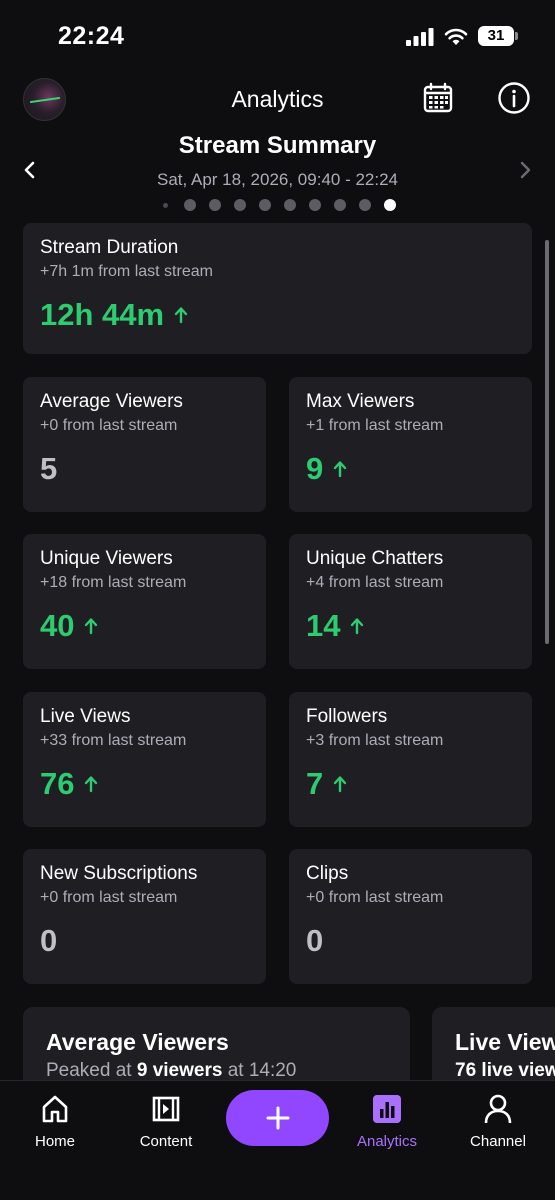 The width and height of the screenshot is (555, 1200). Describe the element at coordinates (505, 1042) in the screenshot. I see `graph-title: Live Views` at that location.